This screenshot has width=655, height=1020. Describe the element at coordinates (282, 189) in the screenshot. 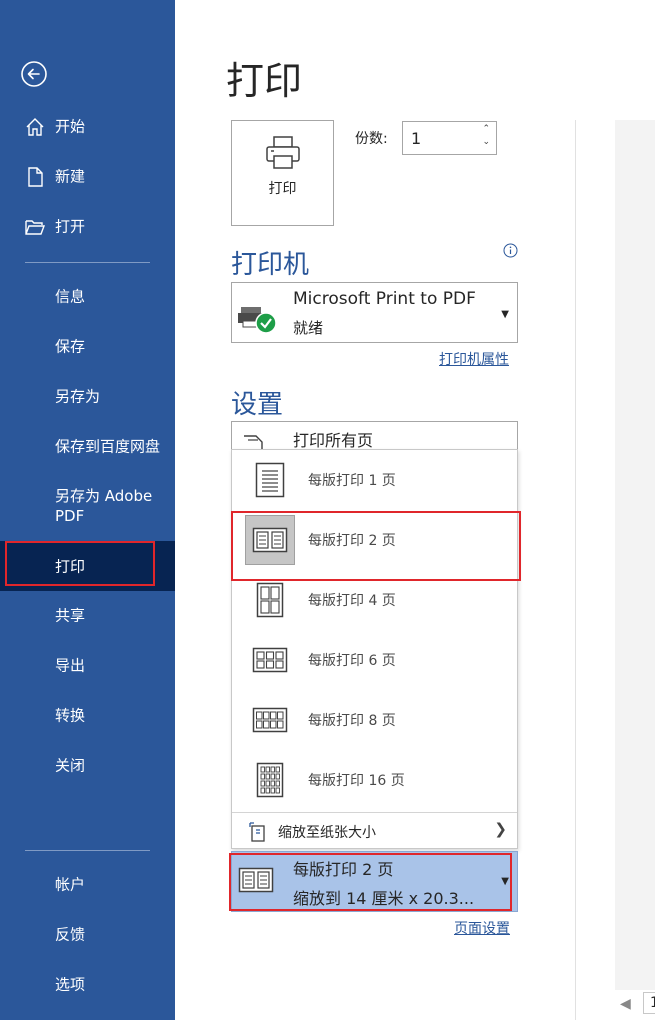

I see `print-button-label: 打印` at that location.